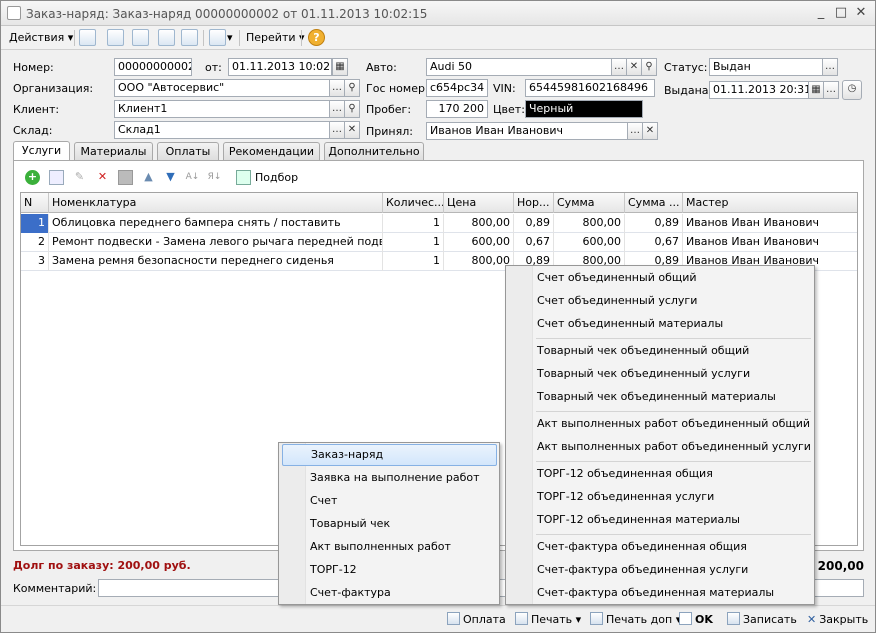 Image resolution: width=876 pixels, height=633 pixels. What do you see at coordinates (125, 177) in the screenshot?
I see `end-edit-icon` at bounding box center [125, 177].